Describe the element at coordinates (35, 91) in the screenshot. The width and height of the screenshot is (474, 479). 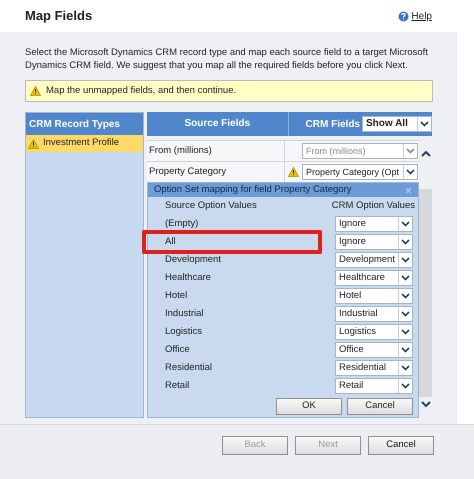
I see `warning-icon` at that location.